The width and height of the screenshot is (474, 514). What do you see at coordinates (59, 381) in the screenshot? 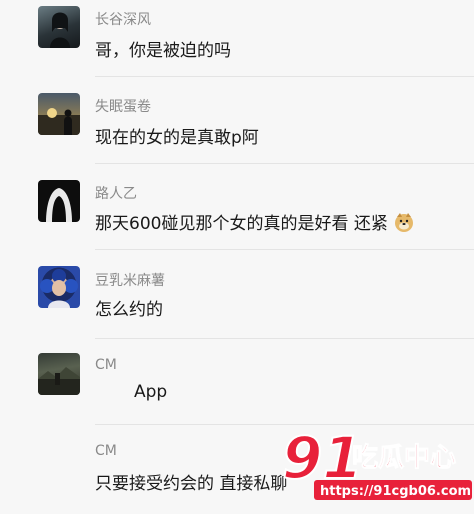
I see `dusk-landscape-avatar-icon` at bounding box center [59, 381].